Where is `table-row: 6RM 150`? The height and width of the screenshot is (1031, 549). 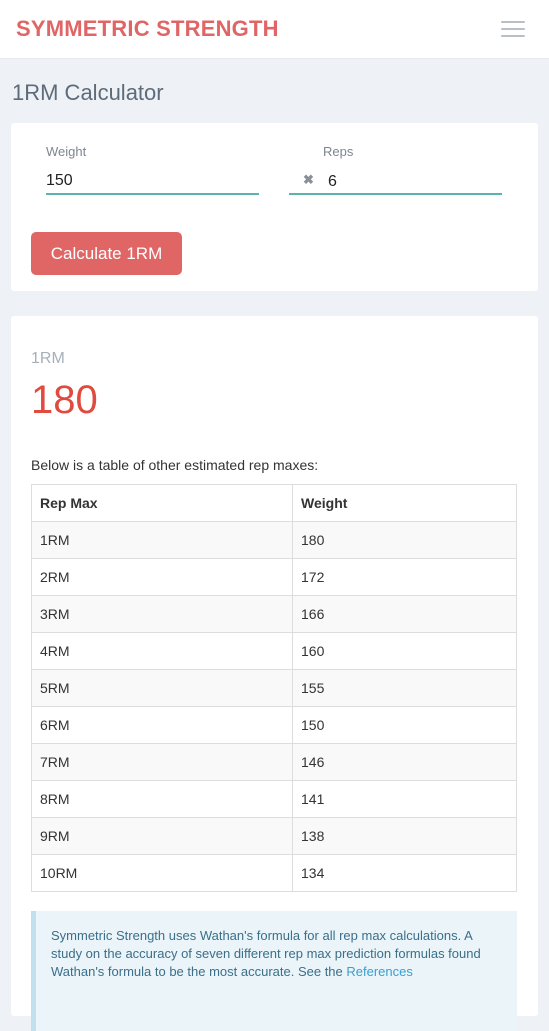
table-row: 6RM 150 is located at coordinates (274, 725).